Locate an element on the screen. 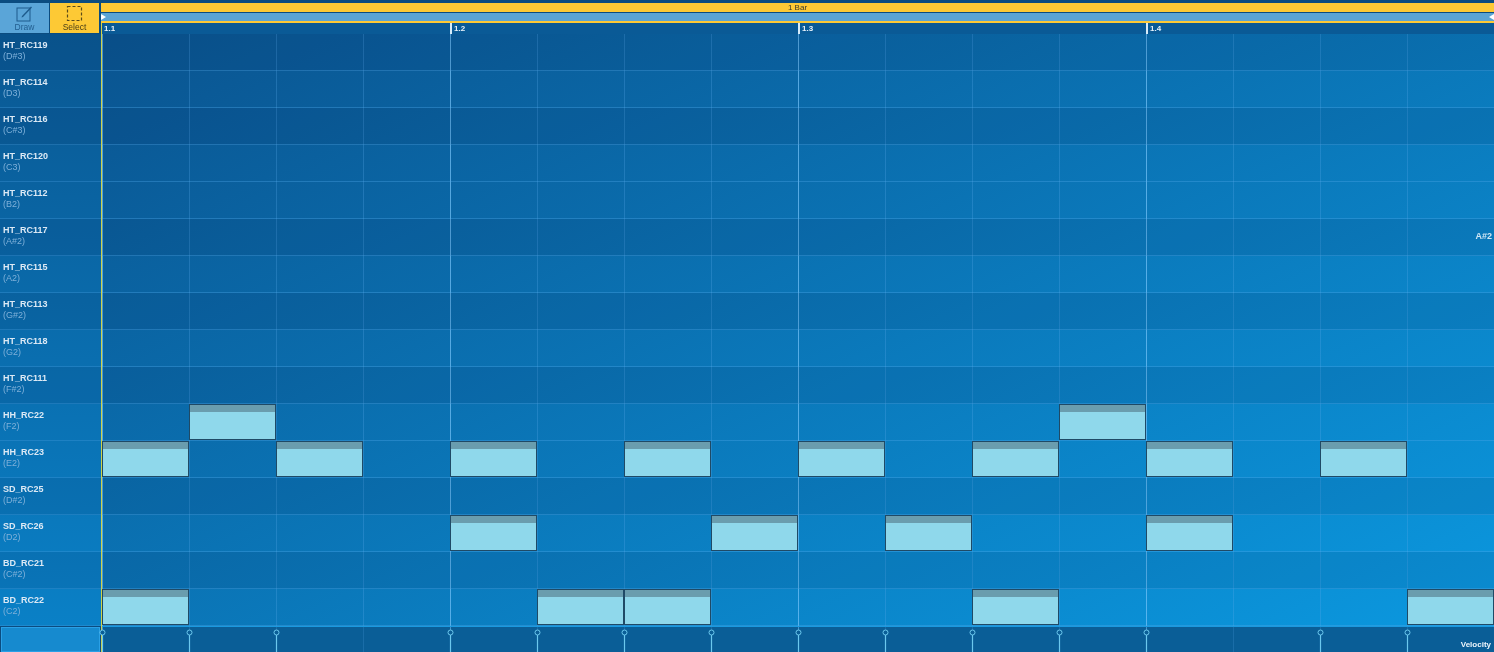  instrument-name: HT_RC120 is located at coordinates (26, 156).